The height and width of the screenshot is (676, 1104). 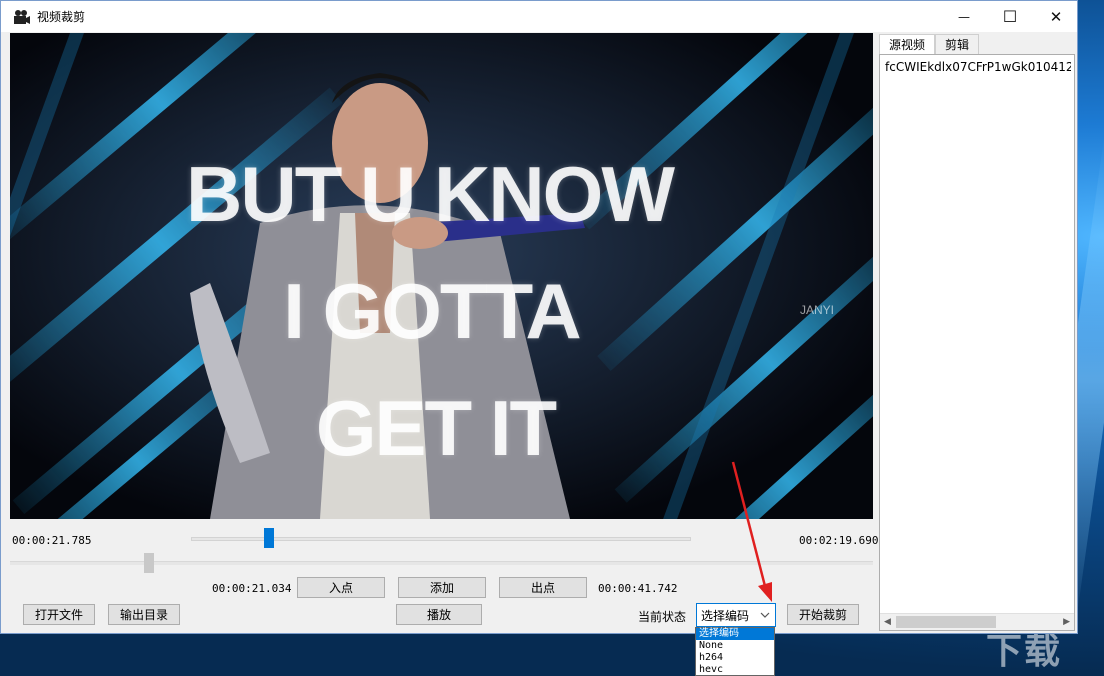 I want to click on encoding-option: None, so click(x=735, y=646).